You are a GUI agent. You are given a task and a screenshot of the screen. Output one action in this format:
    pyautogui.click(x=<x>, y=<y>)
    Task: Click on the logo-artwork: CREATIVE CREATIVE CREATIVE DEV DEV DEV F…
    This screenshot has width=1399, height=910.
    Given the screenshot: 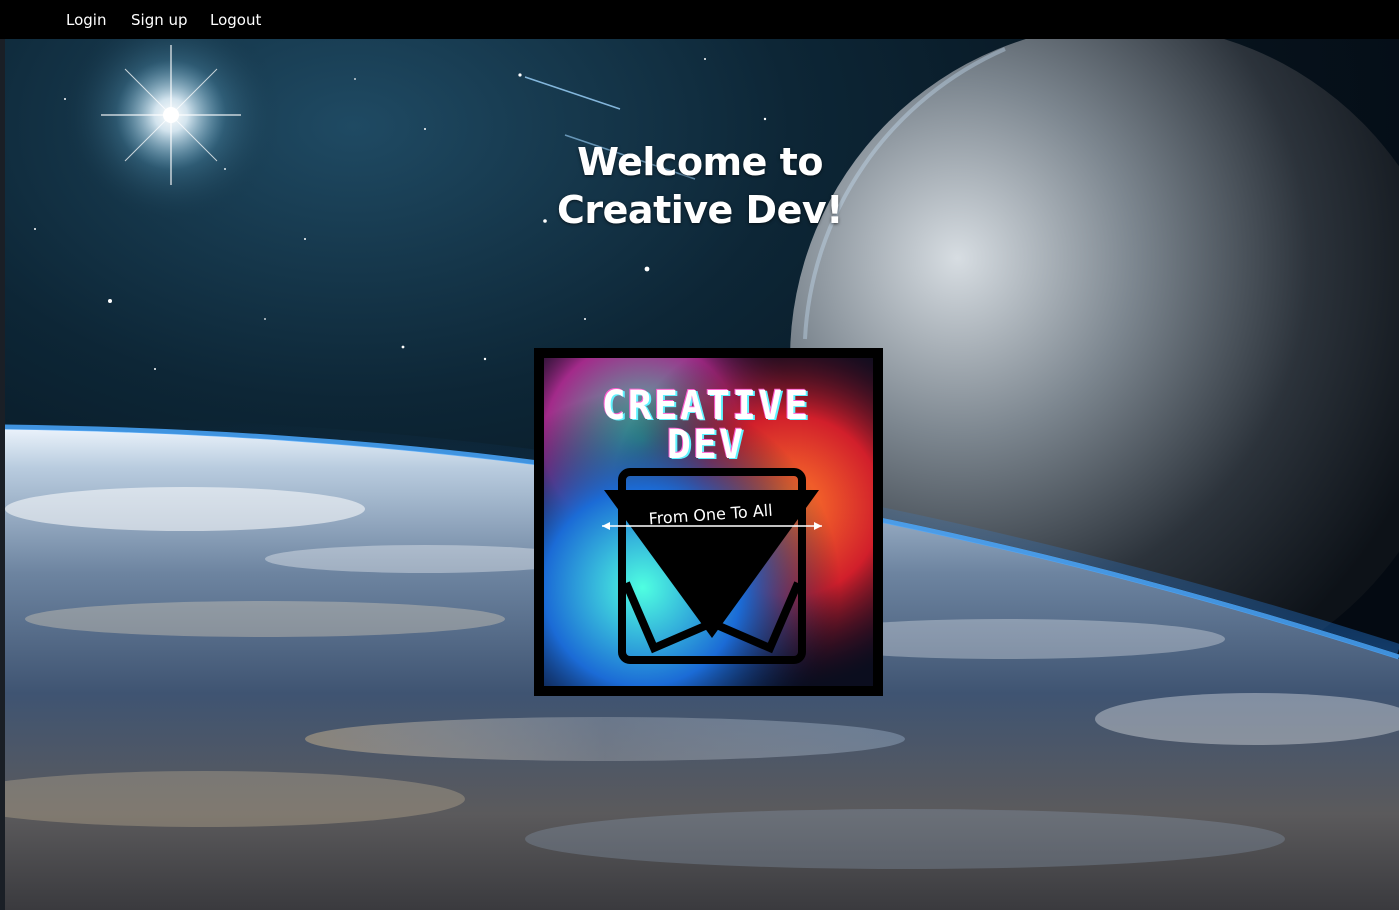 What is the action you would take?
    pyautogui.click(x=708, y=522)
    